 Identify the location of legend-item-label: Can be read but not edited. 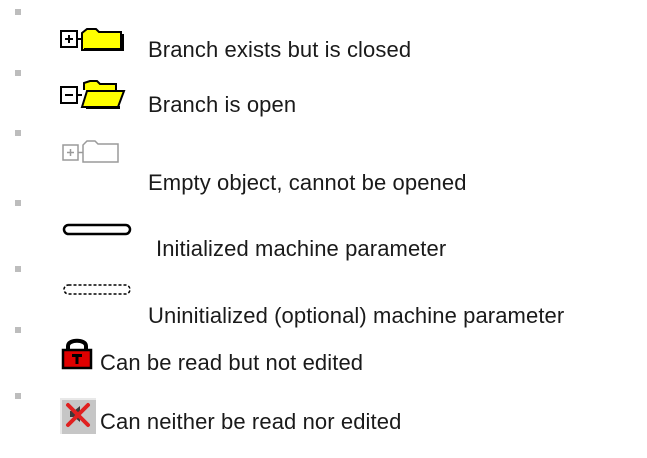
(232, 362).